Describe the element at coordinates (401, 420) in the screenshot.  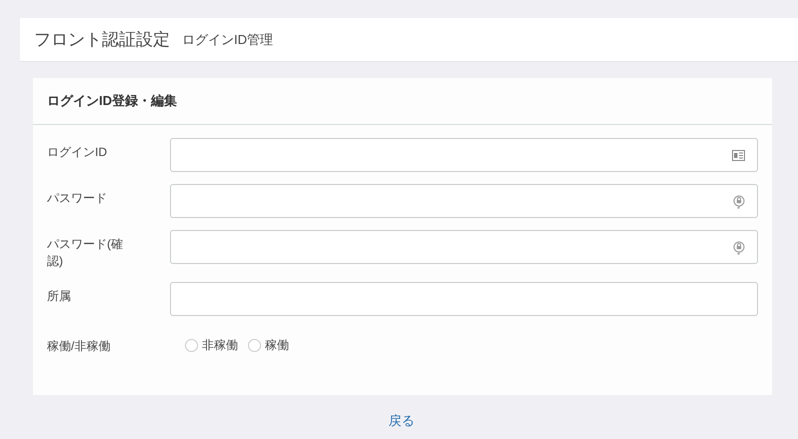
I see `back-link: 戻る` at that location.